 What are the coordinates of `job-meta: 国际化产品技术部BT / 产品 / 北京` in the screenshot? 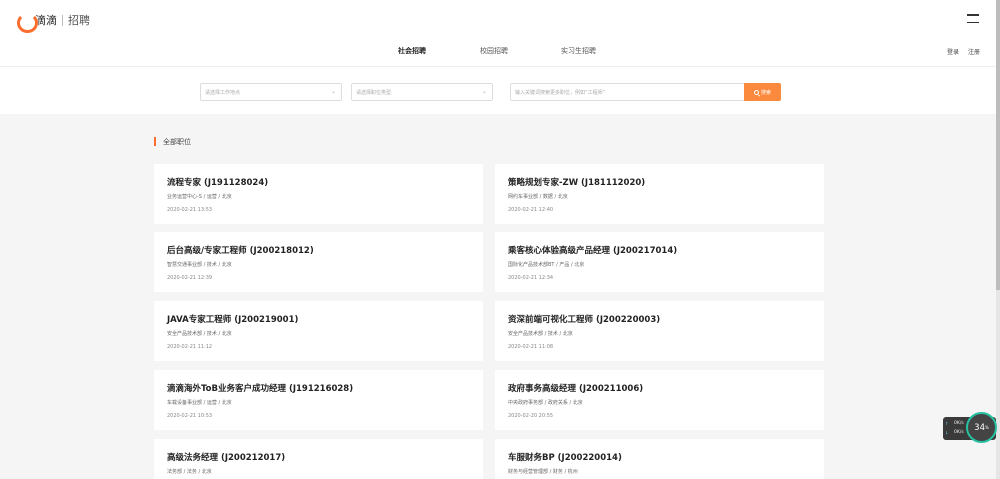 It's located at (546, 265).